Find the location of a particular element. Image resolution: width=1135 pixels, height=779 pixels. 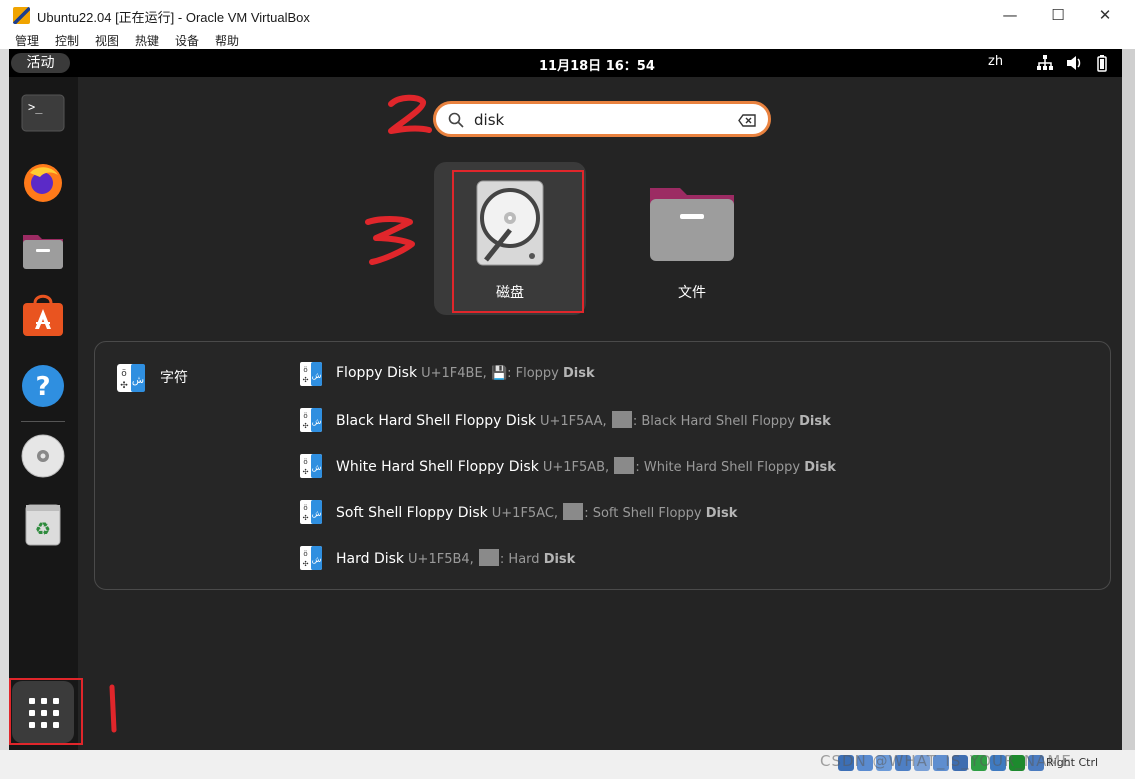

result-desc: : Black Hard Shell Floppy is located at coordinates (716, 421).